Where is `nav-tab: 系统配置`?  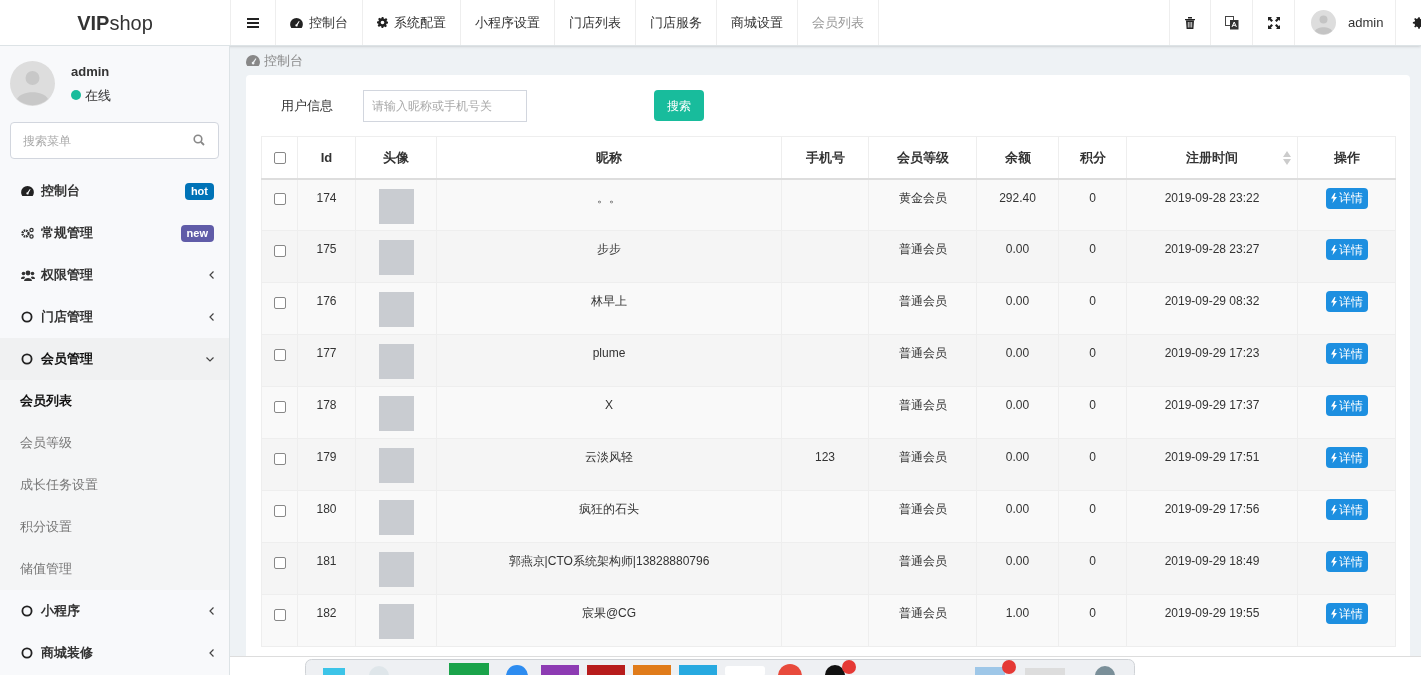
nav-tab: 系统配置 is located at coordinates (411, 22).